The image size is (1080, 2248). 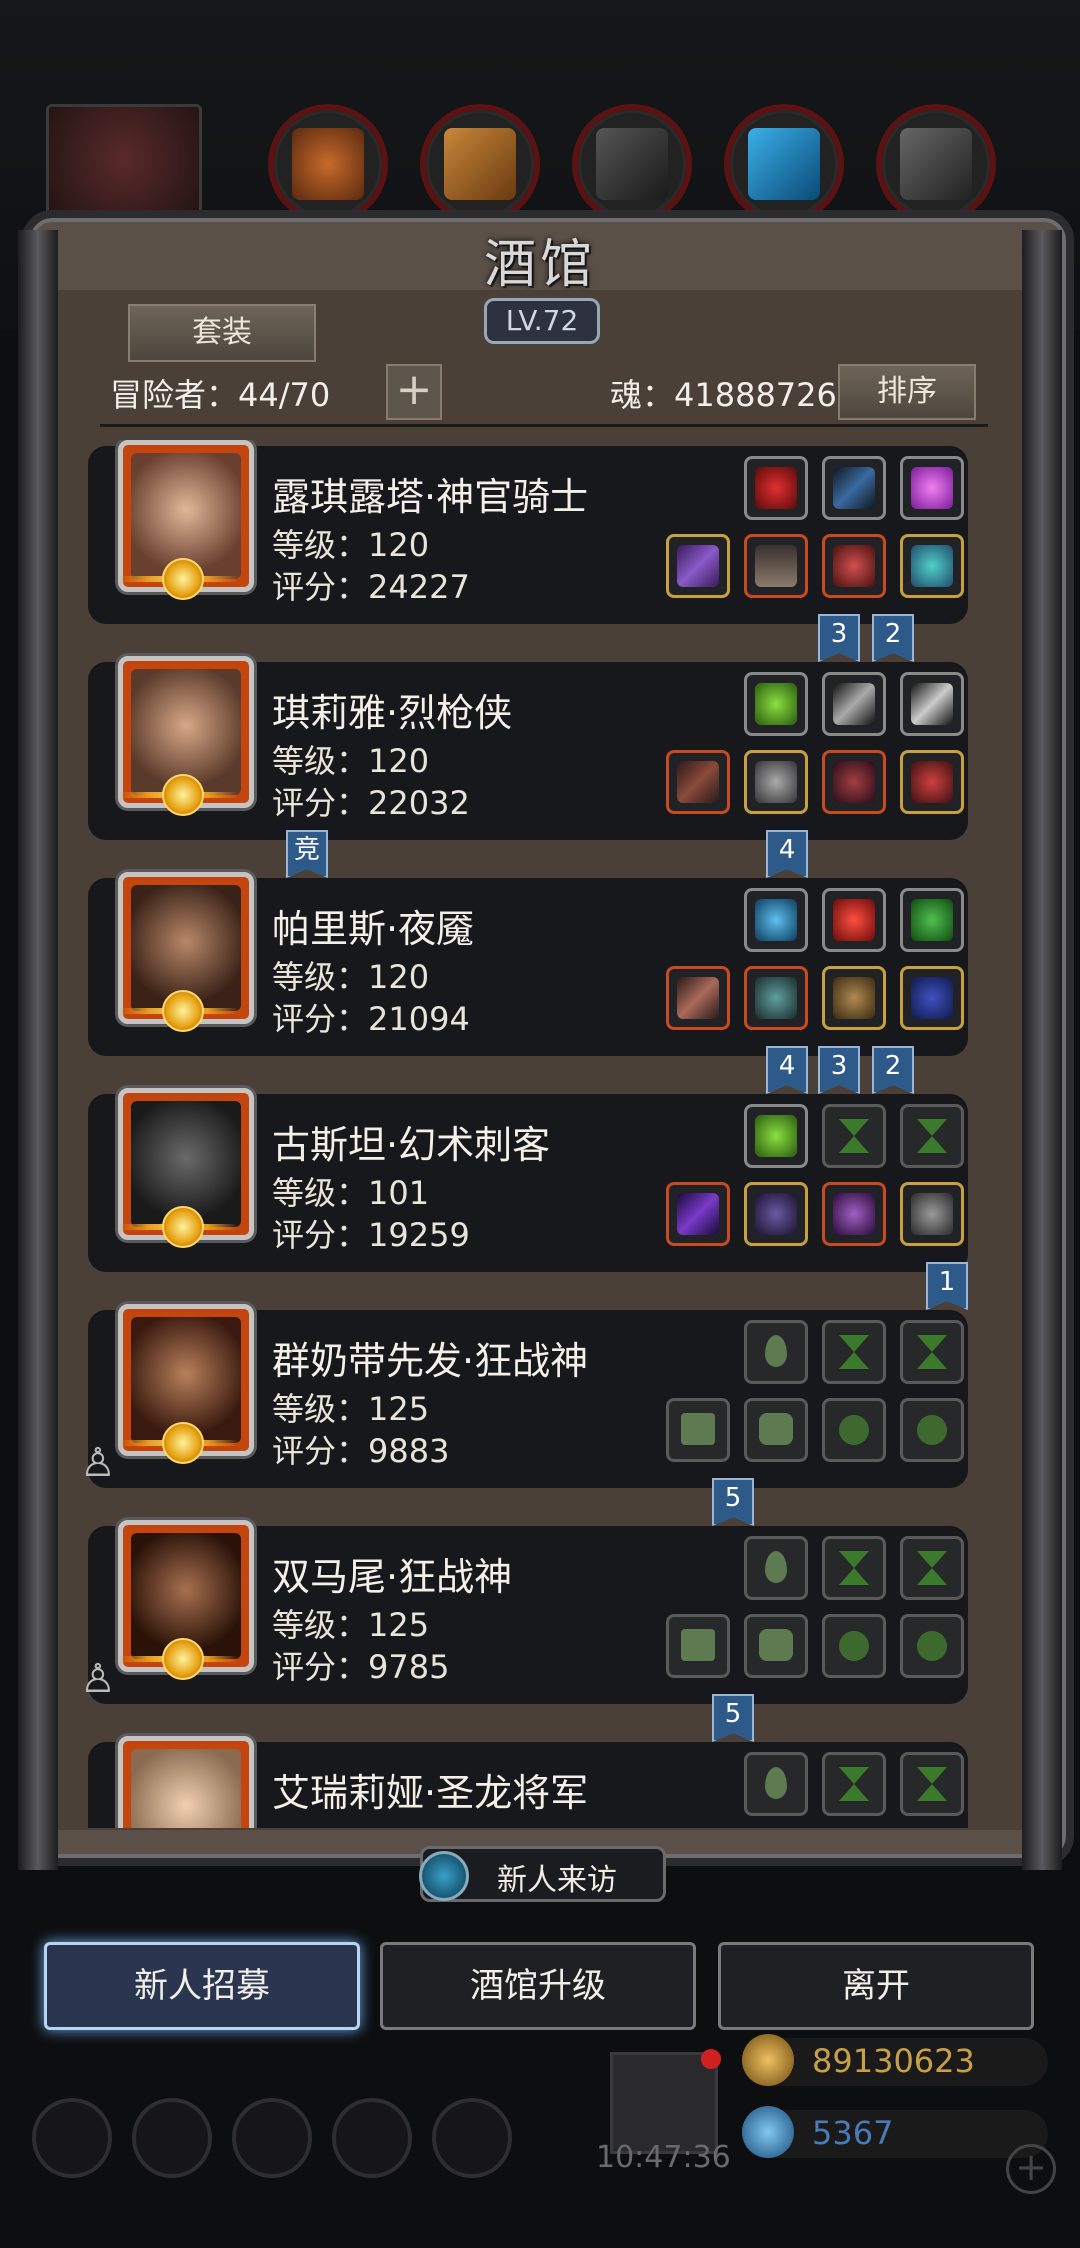 What do you see at coordinates (932, 704) in the screenshot?
I see `dagger-slot-icon` at bounding box center [932, 704].